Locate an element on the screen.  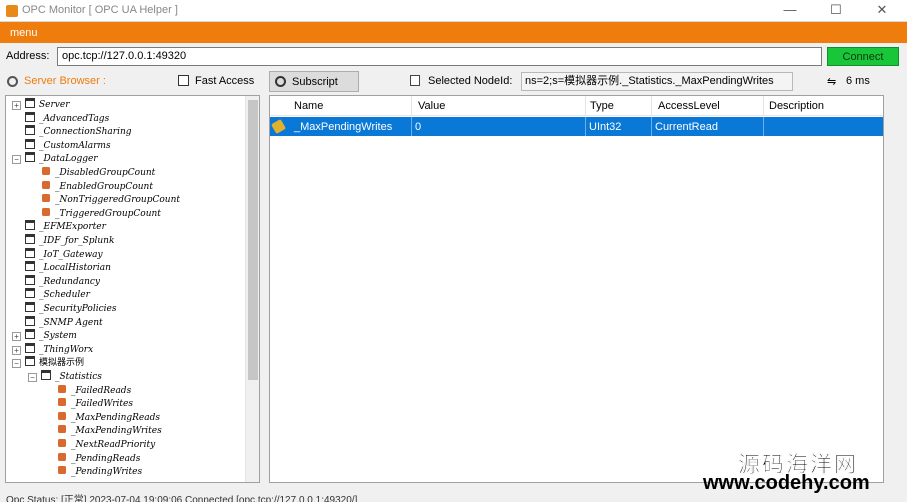
tree-item-label: _FailedWrites is located at coordinates (102, 404).